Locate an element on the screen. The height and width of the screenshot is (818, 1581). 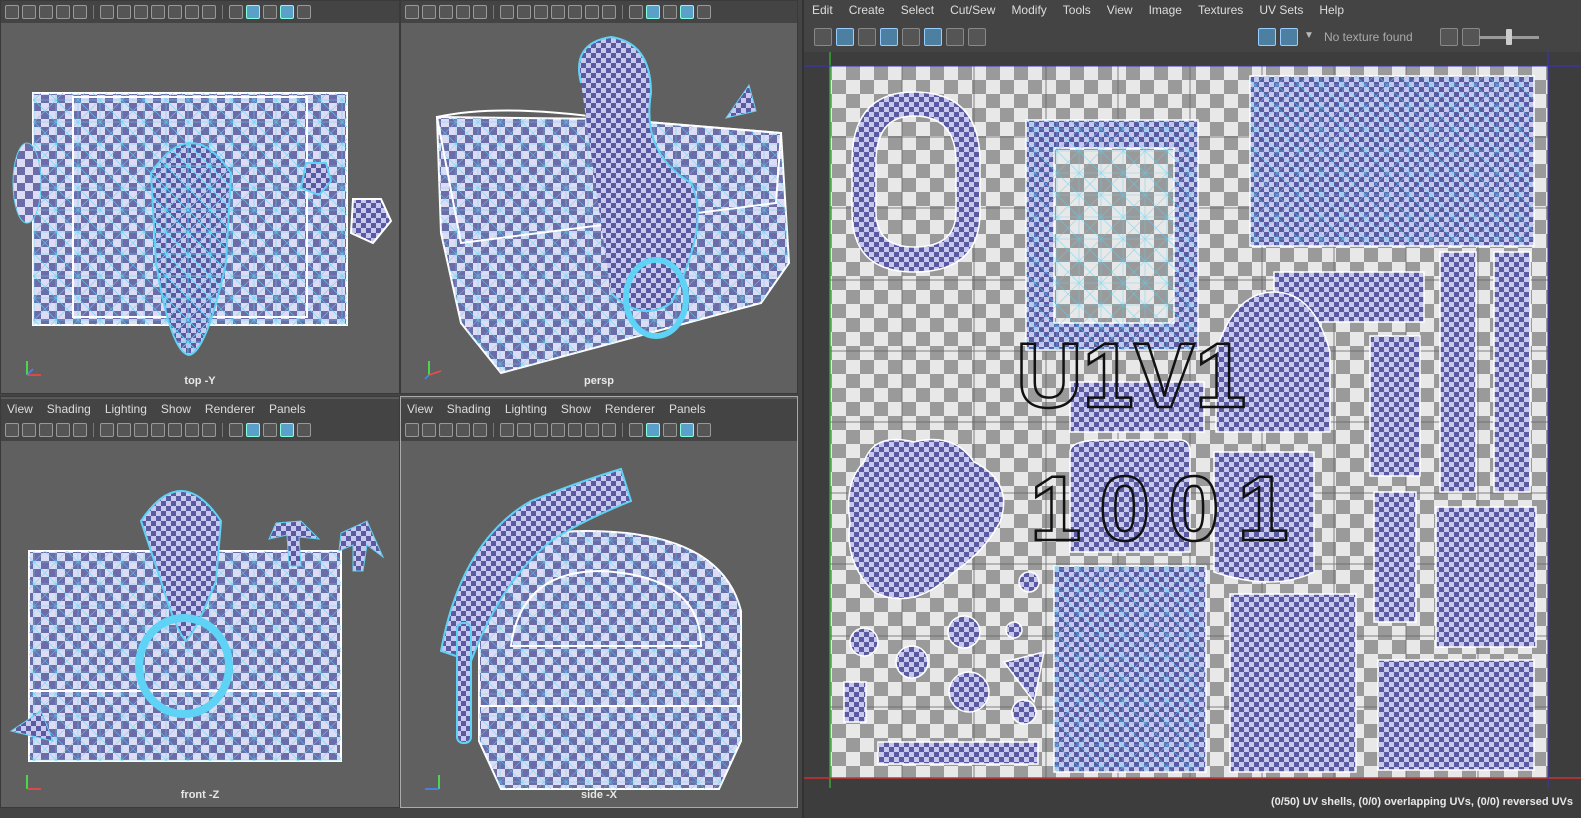
uv-menu-create: Create is located at coordinates (867, 10).